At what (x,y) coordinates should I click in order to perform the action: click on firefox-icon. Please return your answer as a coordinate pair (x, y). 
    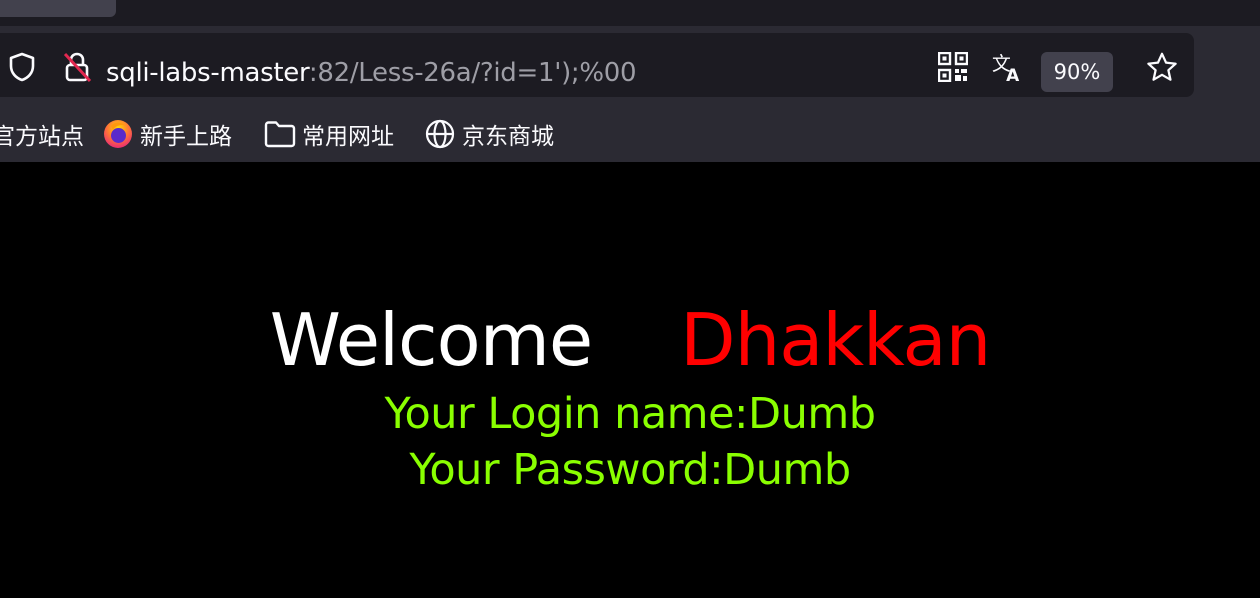
    Looking at the image, I should click on (118, 134).